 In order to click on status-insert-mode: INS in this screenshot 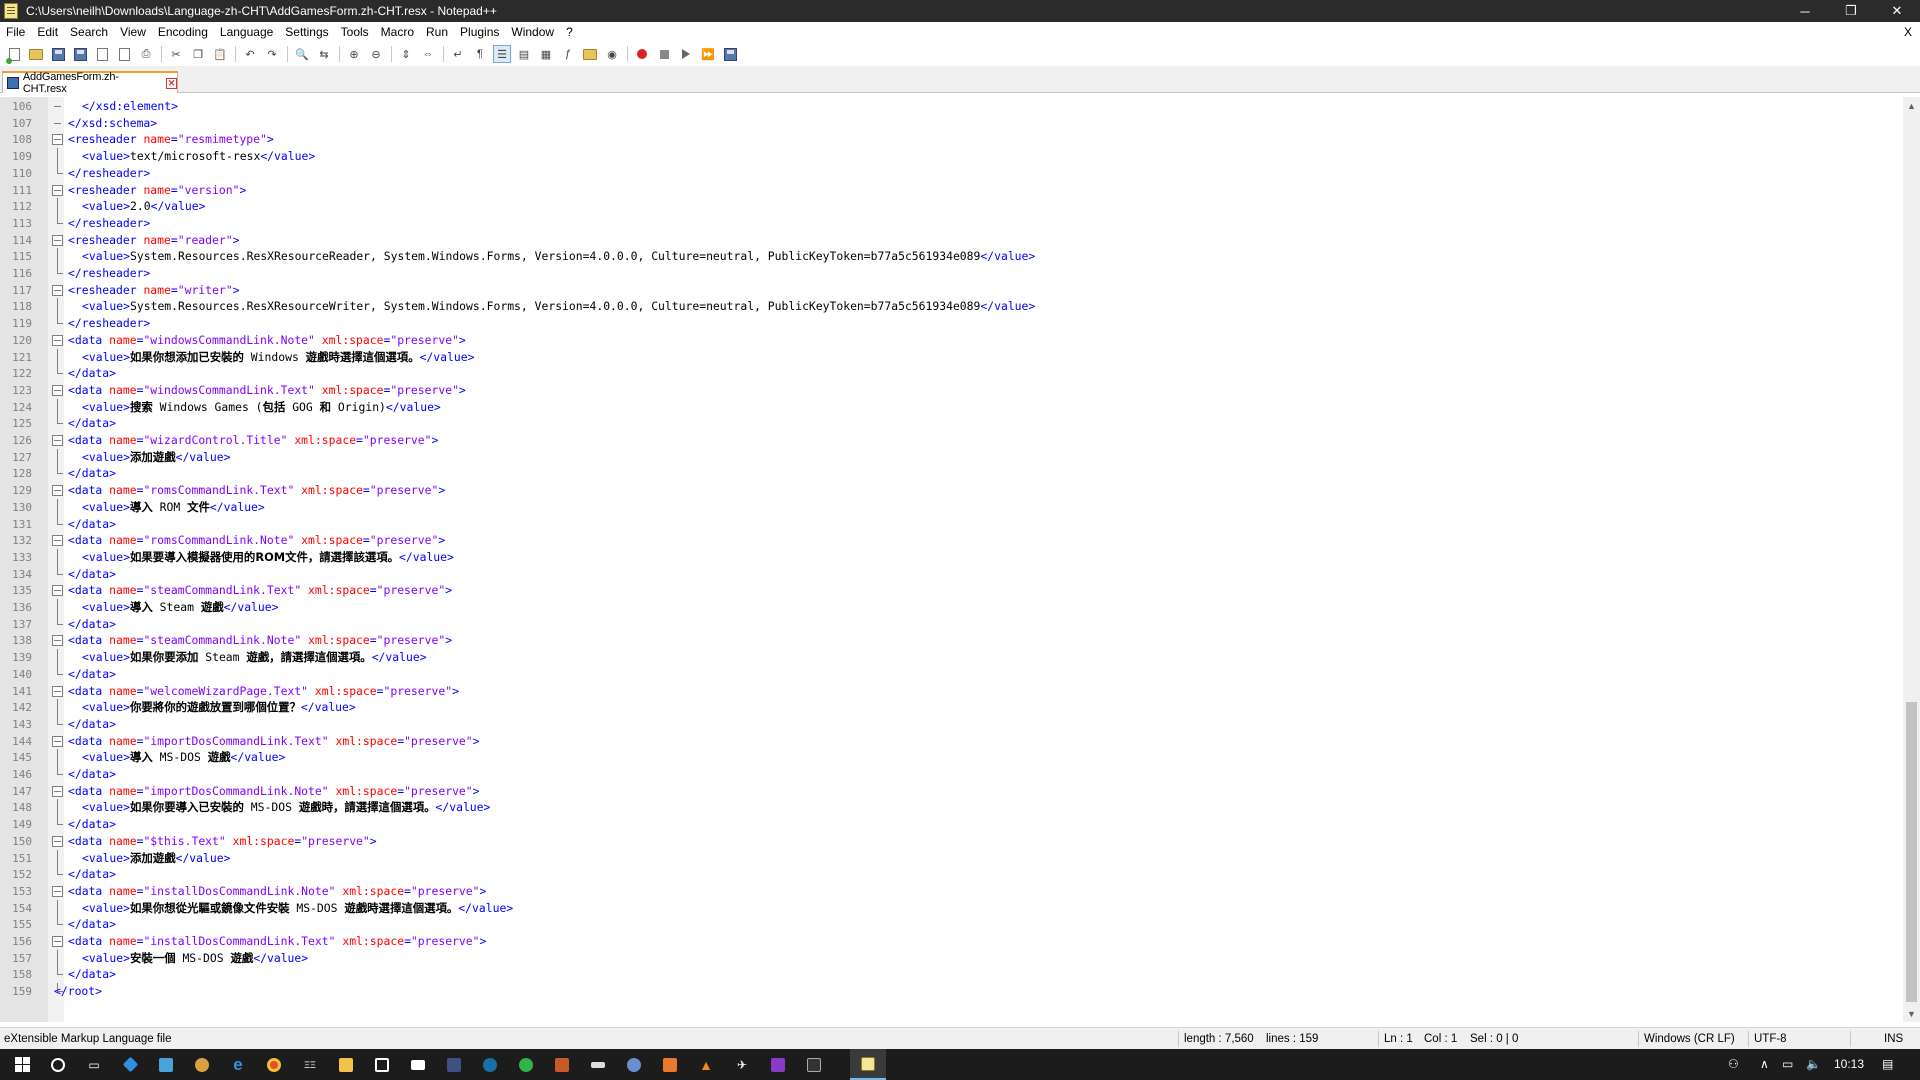, I will do `click(1893, 1039)`.